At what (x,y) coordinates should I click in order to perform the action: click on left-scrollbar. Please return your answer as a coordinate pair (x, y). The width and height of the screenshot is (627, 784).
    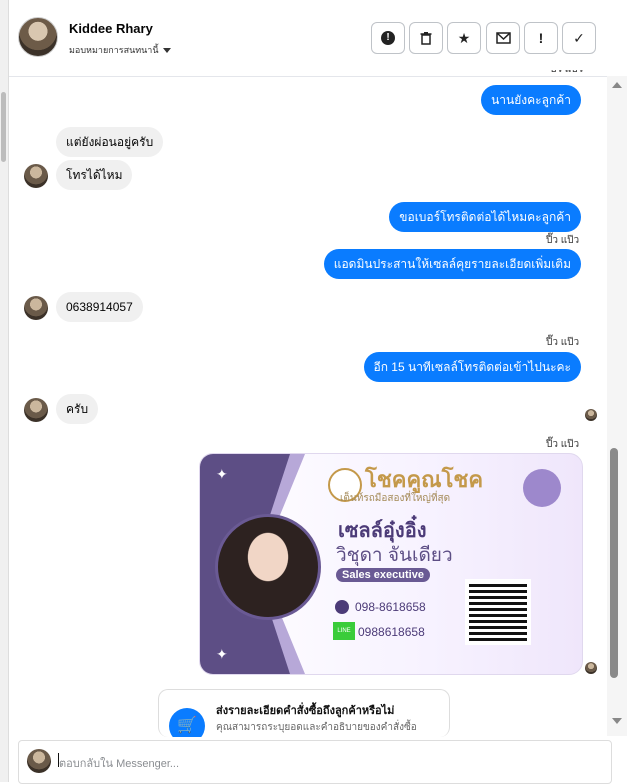
    Looking at the image, I should click on (4, 391).